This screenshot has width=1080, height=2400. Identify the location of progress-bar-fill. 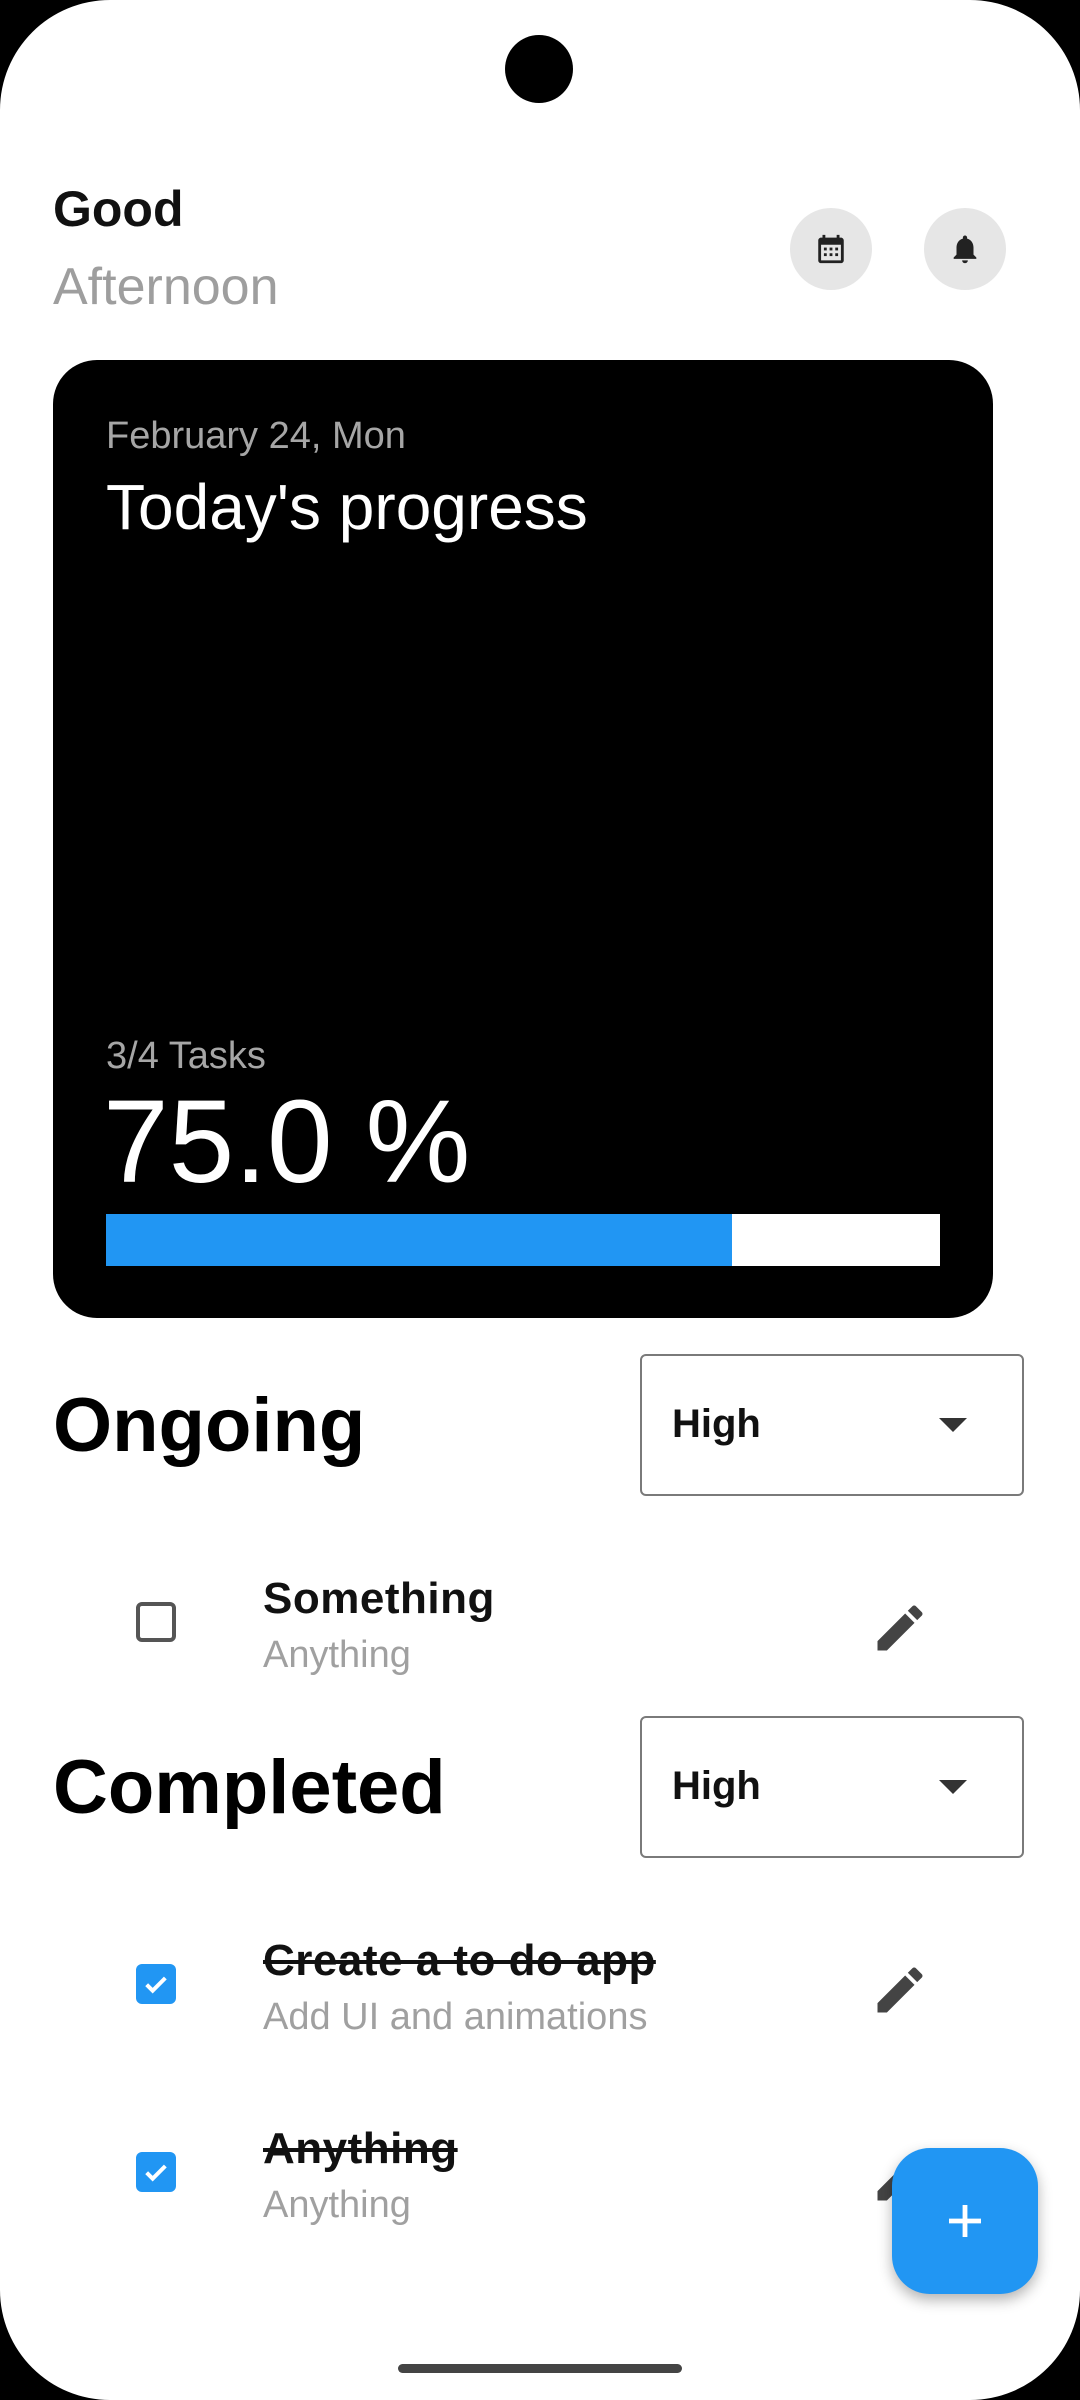
(419, 1240).